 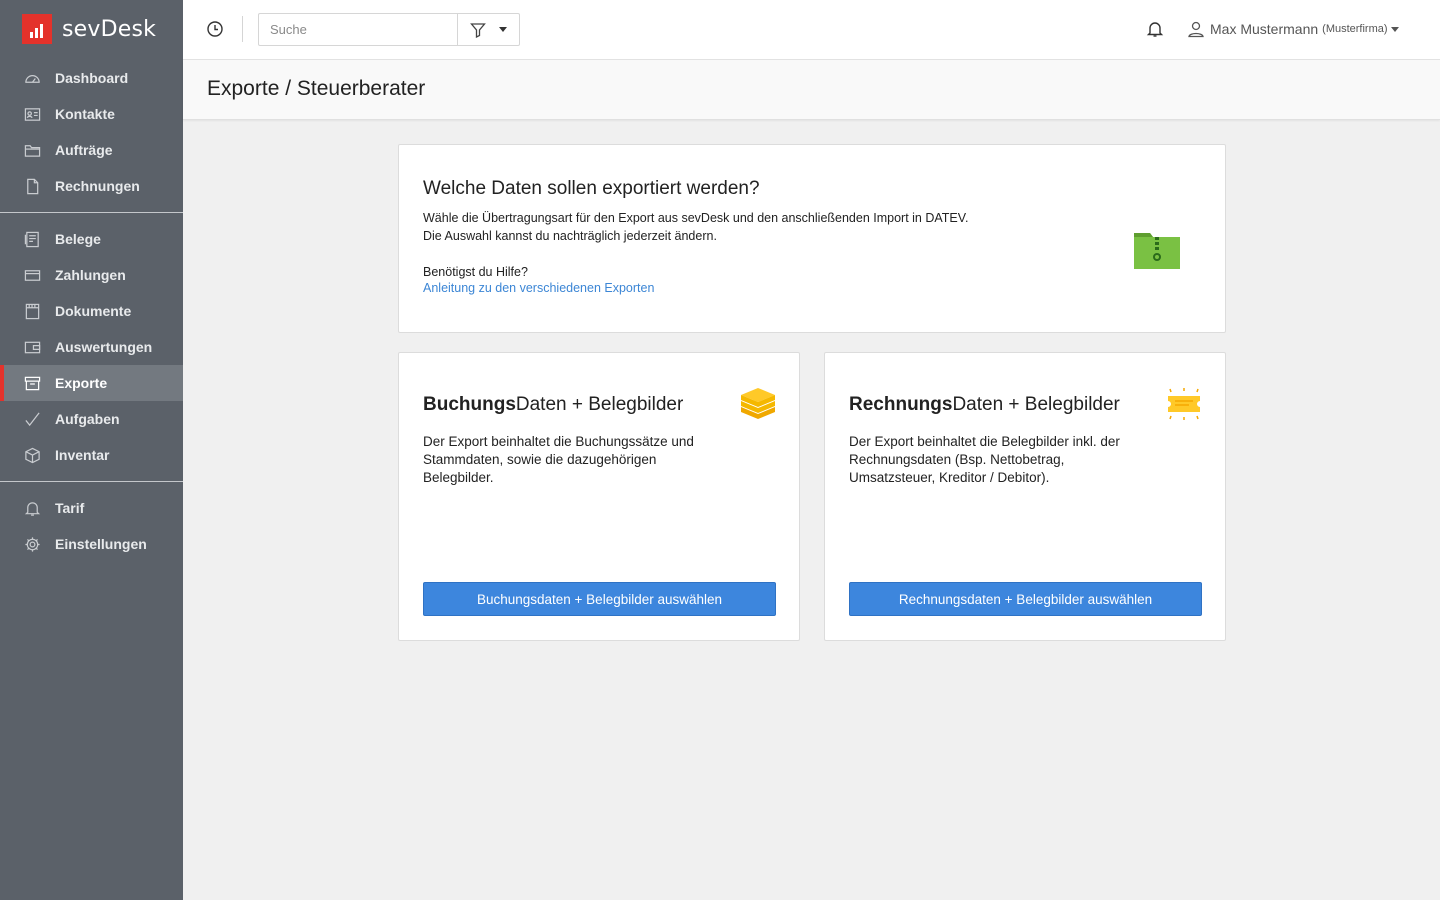 What do you see at coordinates (85, 114) in the screenshot?
I see `sidebar-item-label: Kontakte` at bounding box center [85, 114].